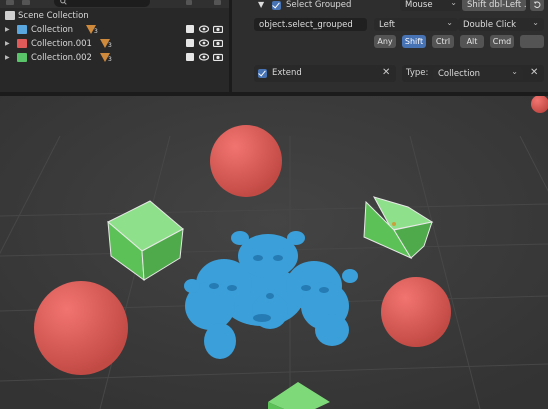 The width and height of the screenshot is (548, 409). Describe the element at coordinates (217, 2) in the screenshot. I see `new-collection-icon` at that location.